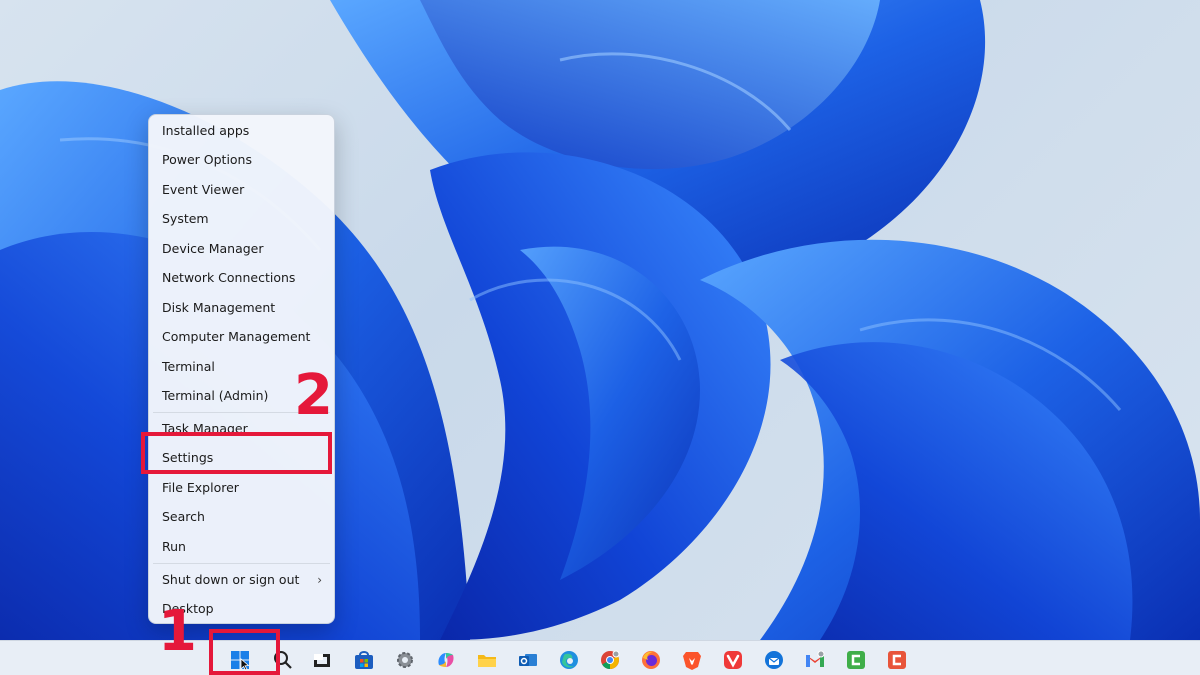 The width and height of the screenshot is (1200, 675). What do you see at coordinates (319, 580) in the screenshot?
I see `chevron-right-icon: ›` at bounding box center [319, 580].